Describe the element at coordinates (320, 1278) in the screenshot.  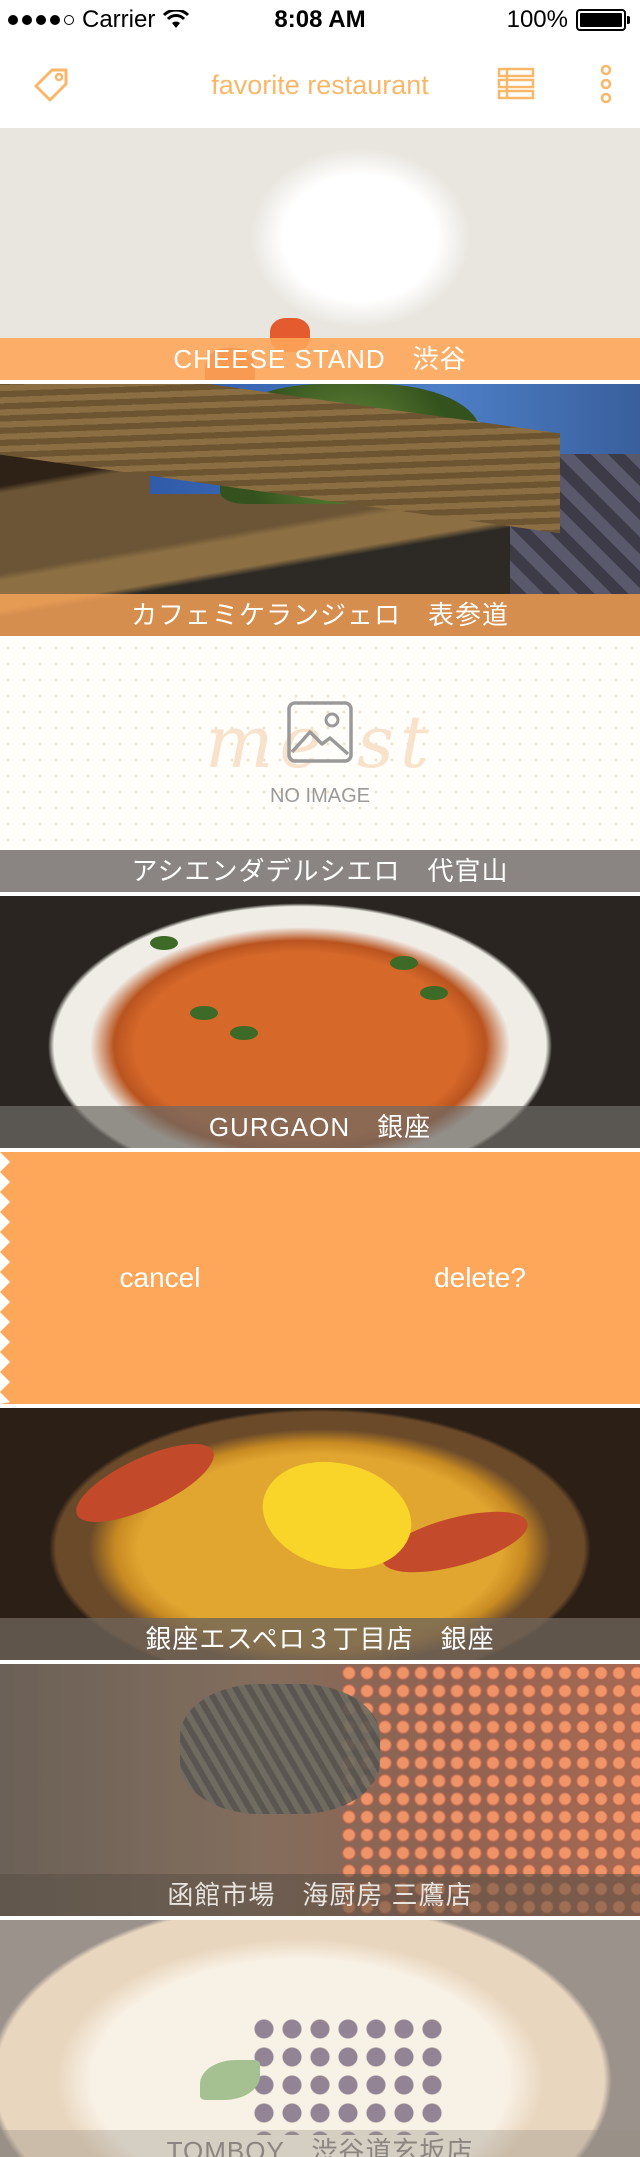
I see `swipe-actions: cancel delete?` at that location.